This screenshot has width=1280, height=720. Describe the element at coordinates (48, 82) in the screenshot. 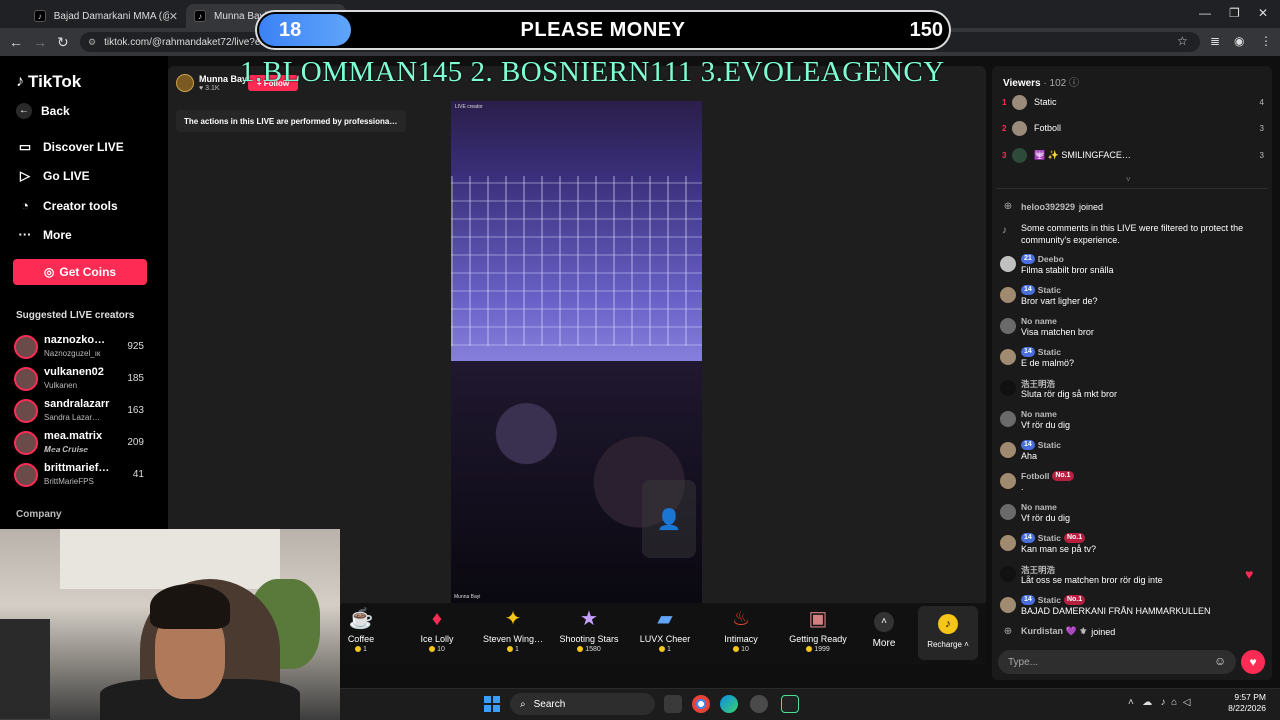

I see `tiktok-logo: ♪ TikTok` at that location.